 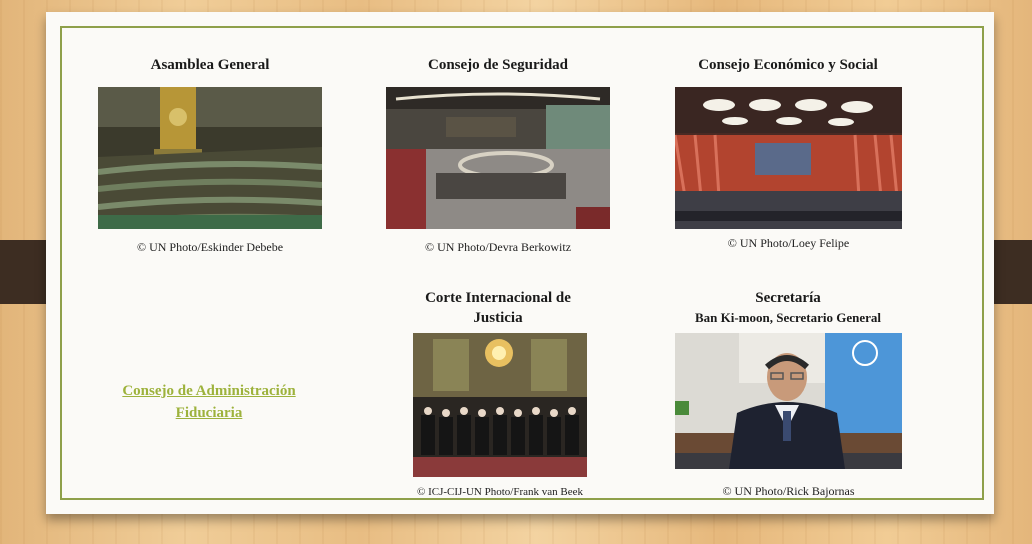 I want to click on general-assembly-caption: © UN Photo/Eskinder Debebe, so click(x=210, y=247).